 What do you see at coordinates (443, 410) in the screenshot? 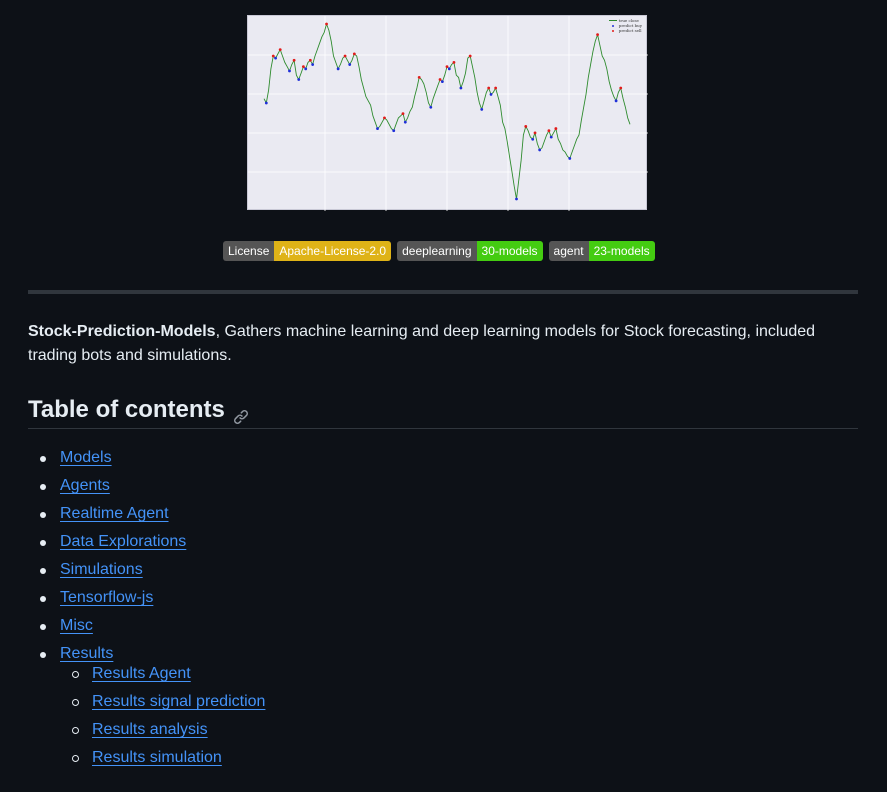
I see `toc-heading: Table of contents` at bounding box center [443, 410].